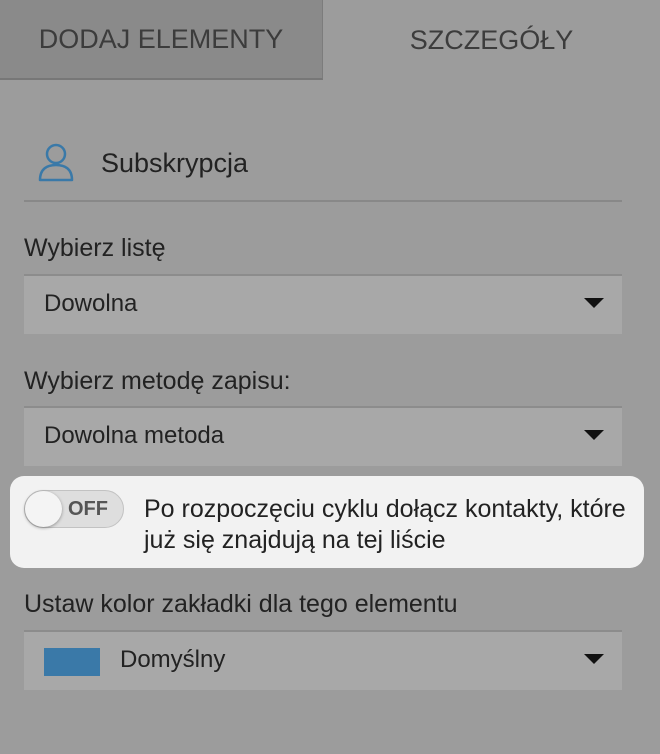 The height and width of the screenshot is (754, 660). I want to click on existing-contacts-toggle: OFF, so click(74, 509).